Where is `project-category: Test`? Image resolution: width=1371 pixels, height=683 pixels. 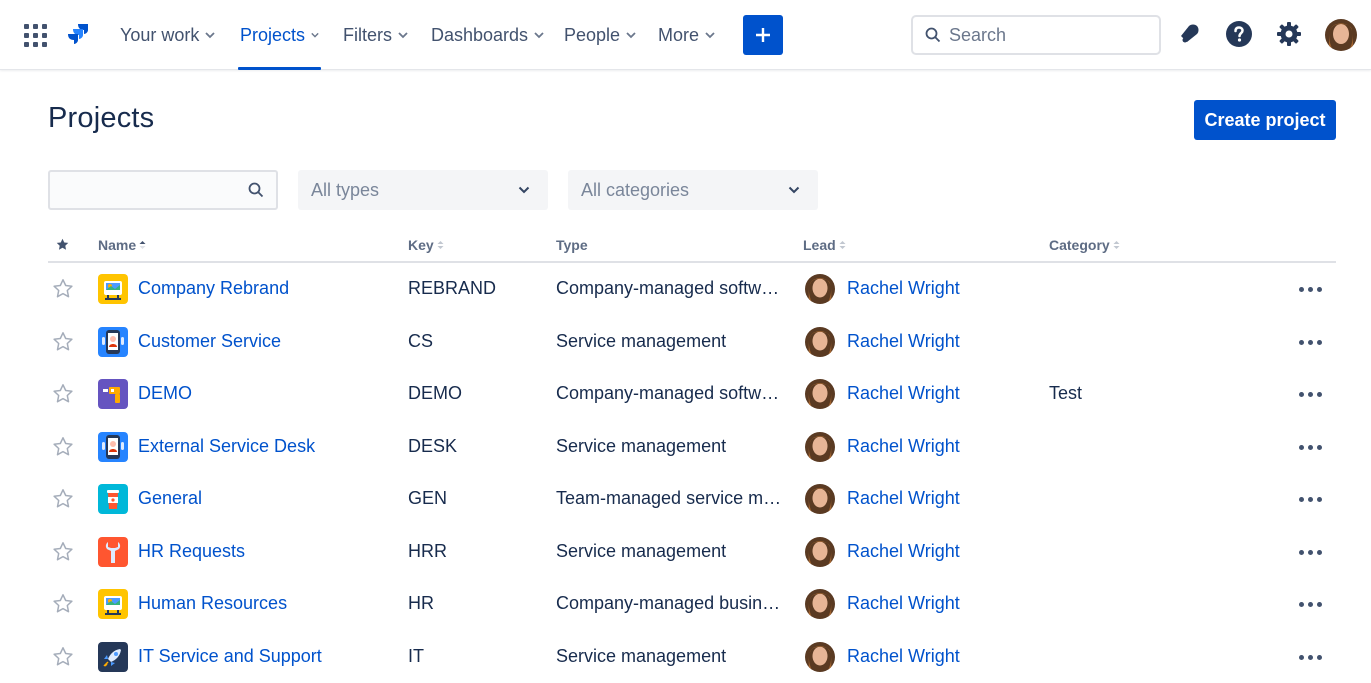
project-category: Test is located at coordinates (1066, 393).